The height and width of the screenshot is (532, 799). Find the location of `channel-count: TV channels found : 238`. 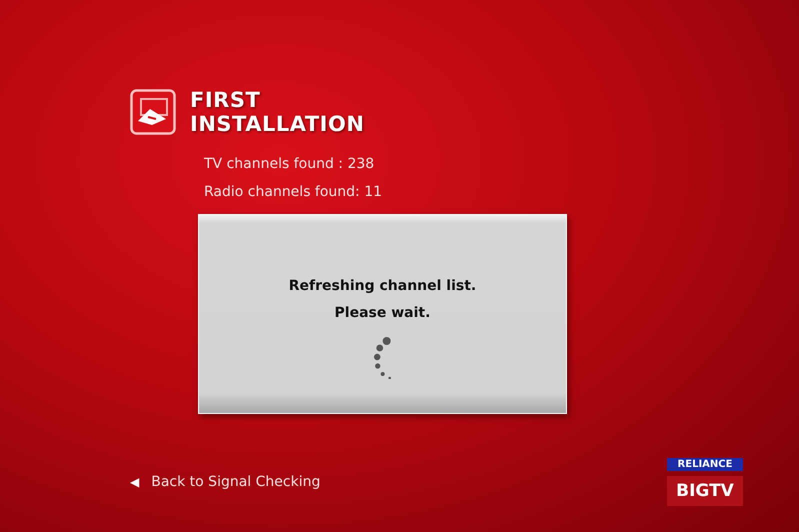

channel-count: TV channels found : 238 is located at coordinates (290, 164).